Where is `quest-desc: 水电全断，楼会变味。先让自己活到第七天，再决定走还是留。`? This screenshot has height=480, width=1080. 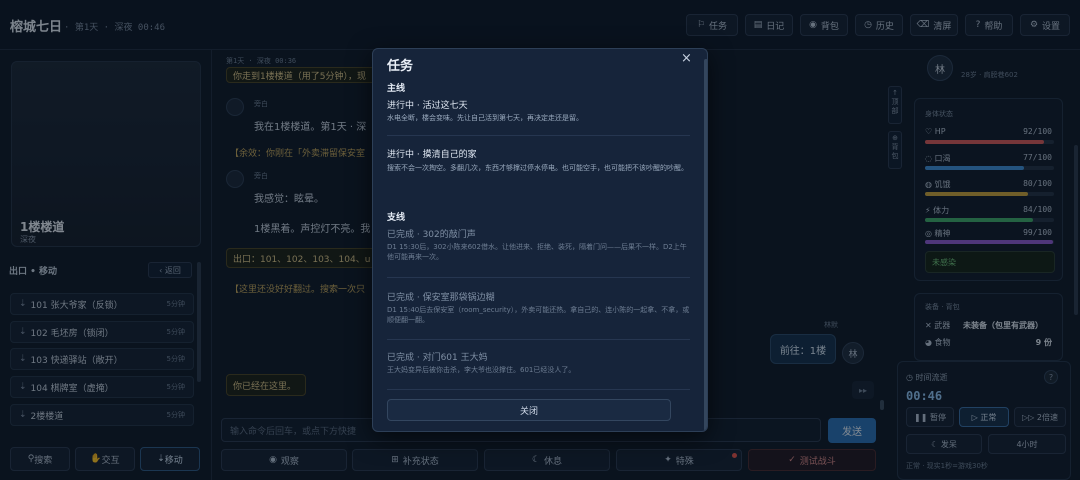 quest-desc: 水电全断，楼会变味。先让自己活到第七天，再决定走还是留。 is located at coordinates (485, 118).